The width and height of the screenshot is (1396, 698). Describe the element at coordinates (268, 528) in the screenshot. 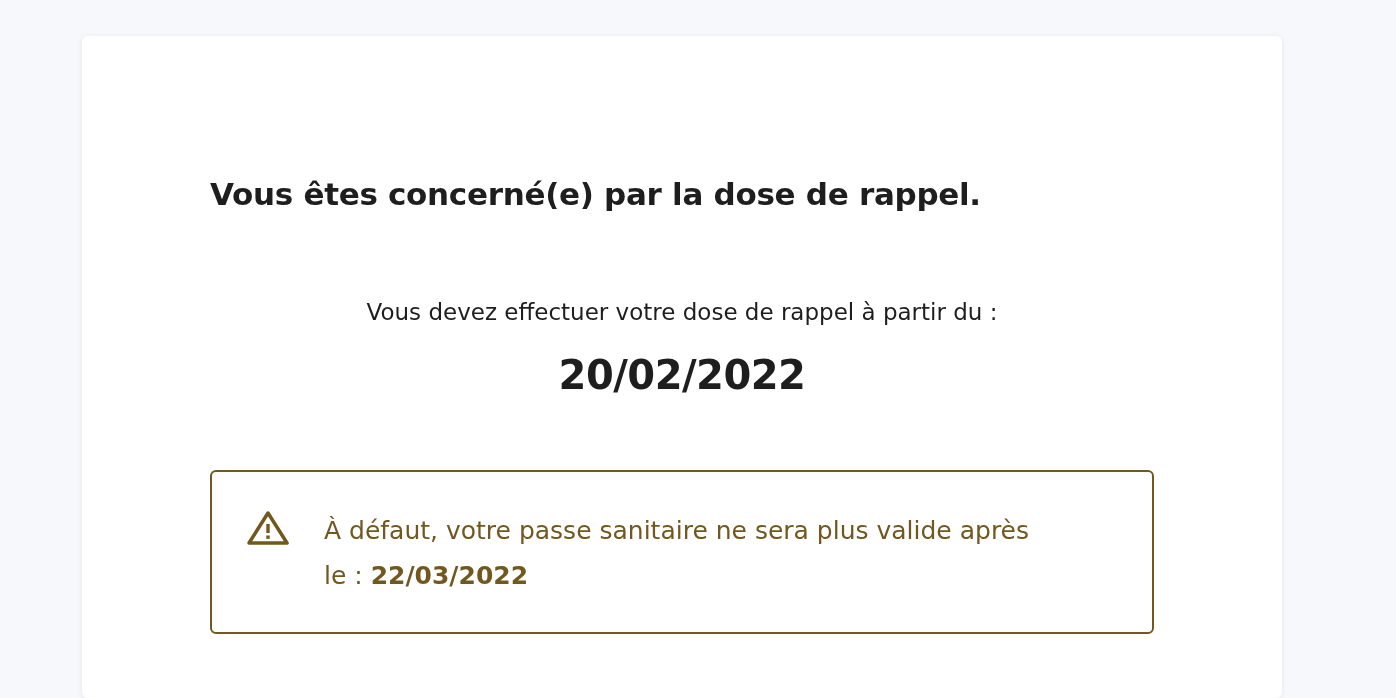

I see `warning-icon` at that location.